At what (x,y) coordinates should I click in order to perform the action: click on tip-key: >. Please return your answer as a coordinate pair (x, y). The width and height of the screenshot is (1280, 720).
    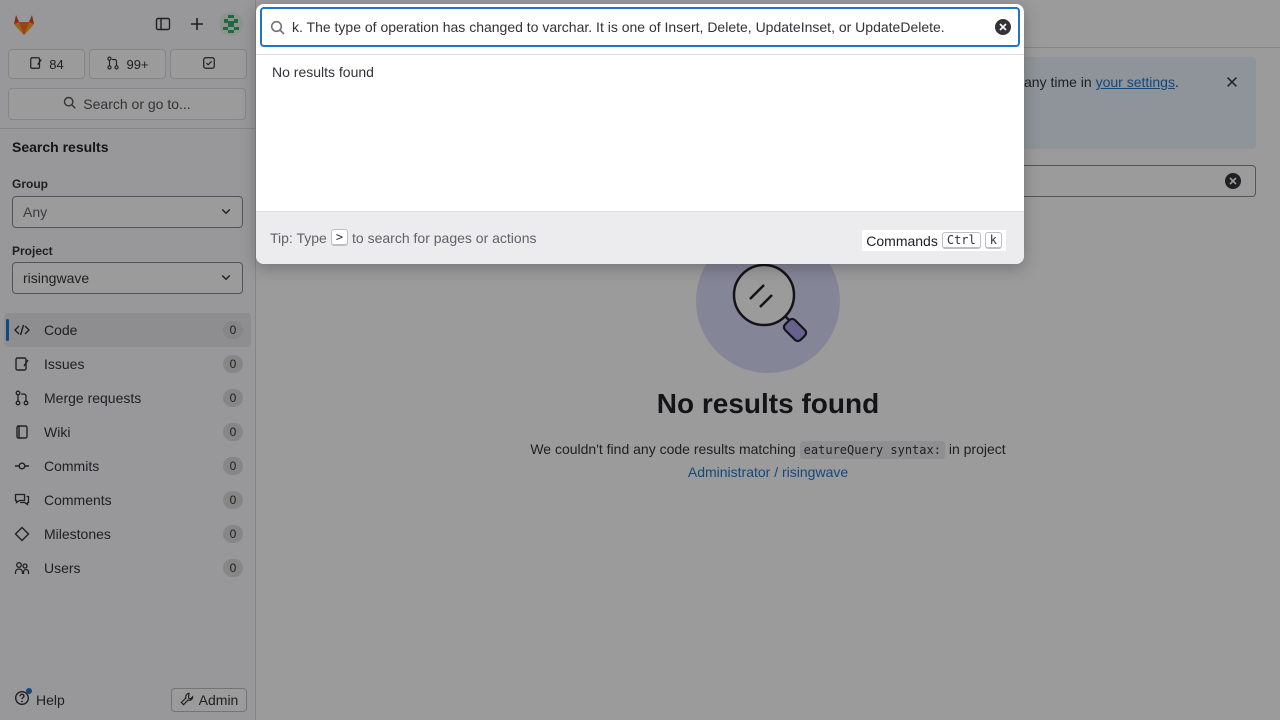
    Looking at the image, I should click on (339, 237).